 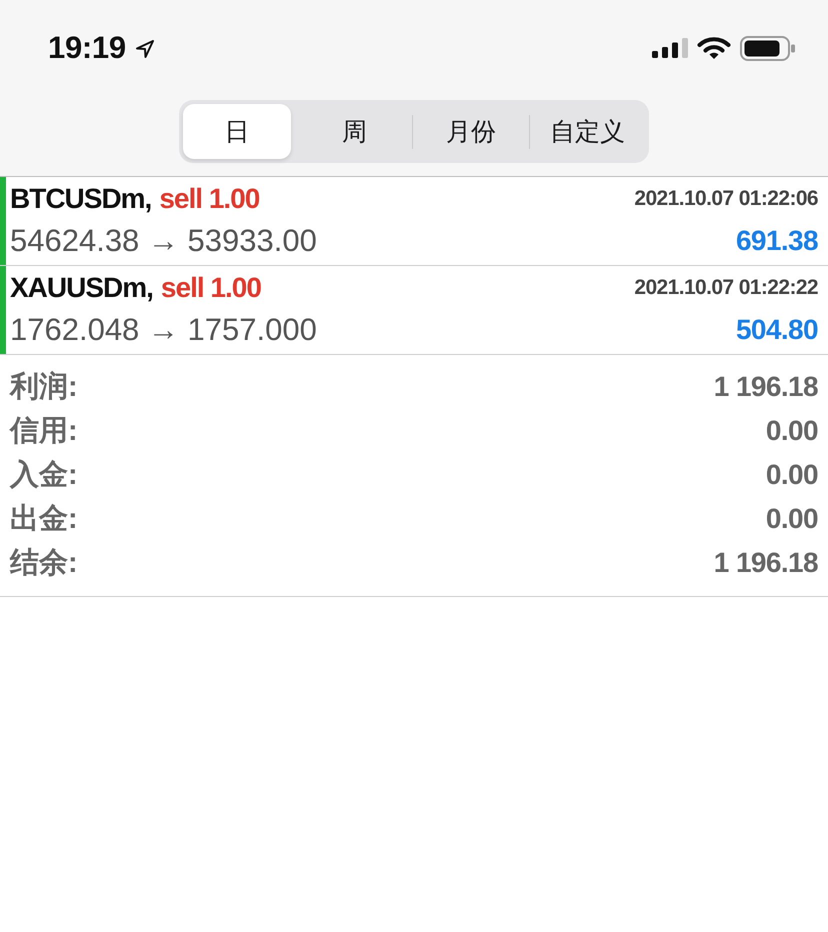 I want to click on period-tab: 日, so click(x=237, y=131).